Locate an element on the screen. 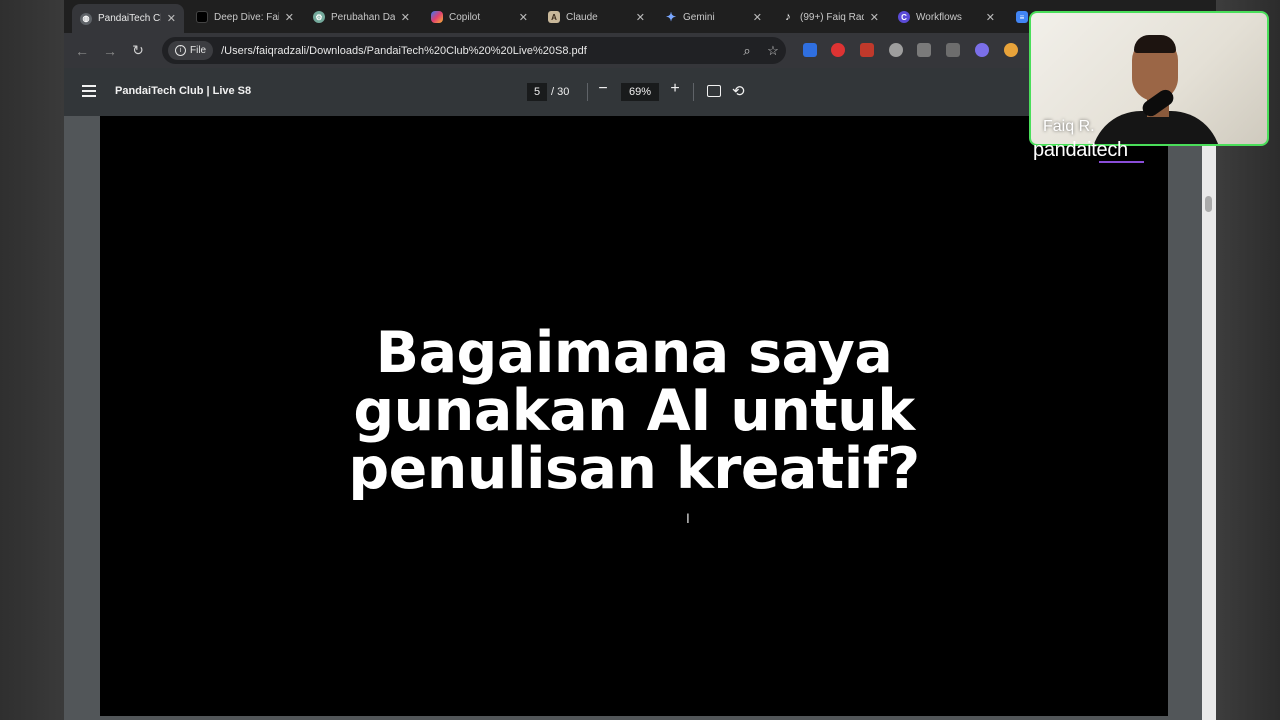 The image size is (1280, 720). pdf-title: PandaiTech Club | Live S8 is located at coordinates (183, 91).